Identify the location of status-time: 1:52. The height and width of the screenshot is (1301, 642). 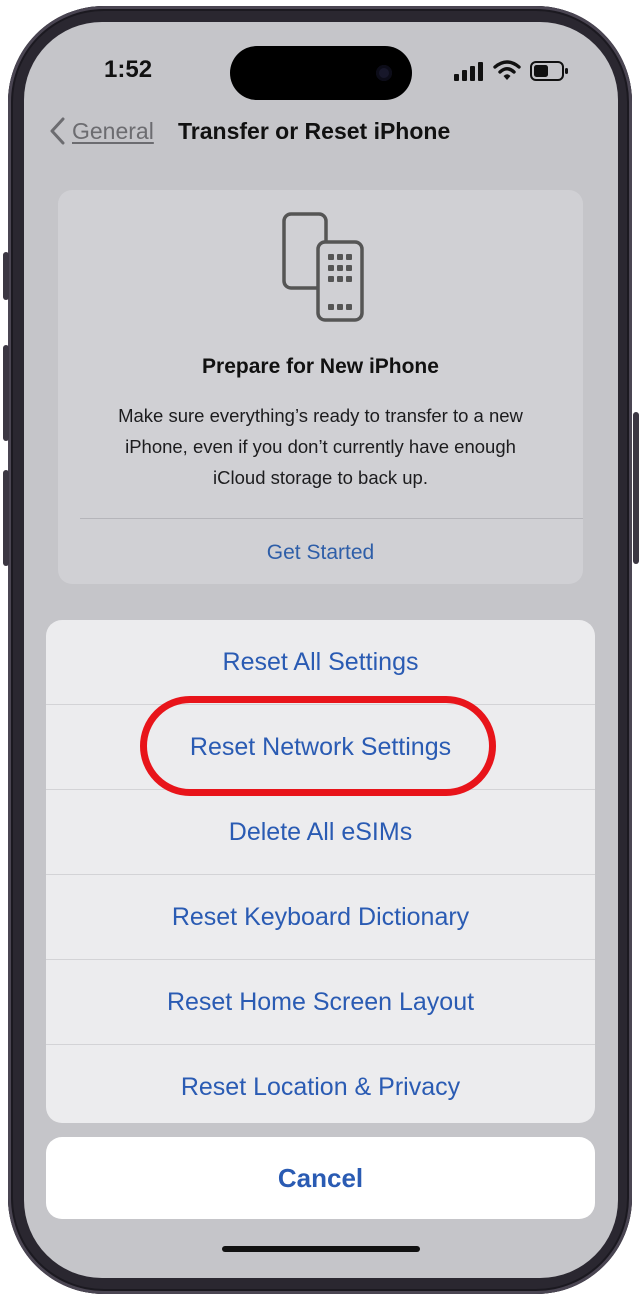
(128, 69).